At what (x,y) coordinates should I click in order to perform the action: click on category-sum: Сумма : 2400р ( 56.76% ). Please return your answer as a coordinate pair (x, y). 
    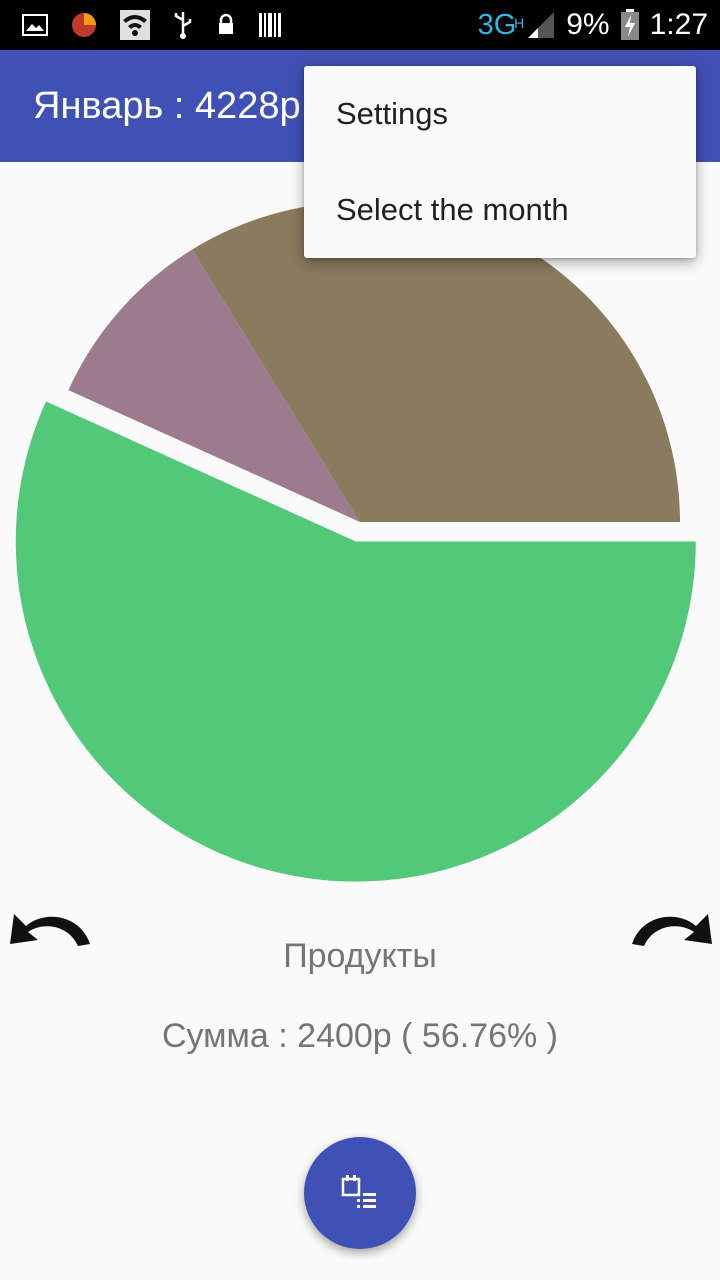
    Looking at the image, I should click on (359, 1036).